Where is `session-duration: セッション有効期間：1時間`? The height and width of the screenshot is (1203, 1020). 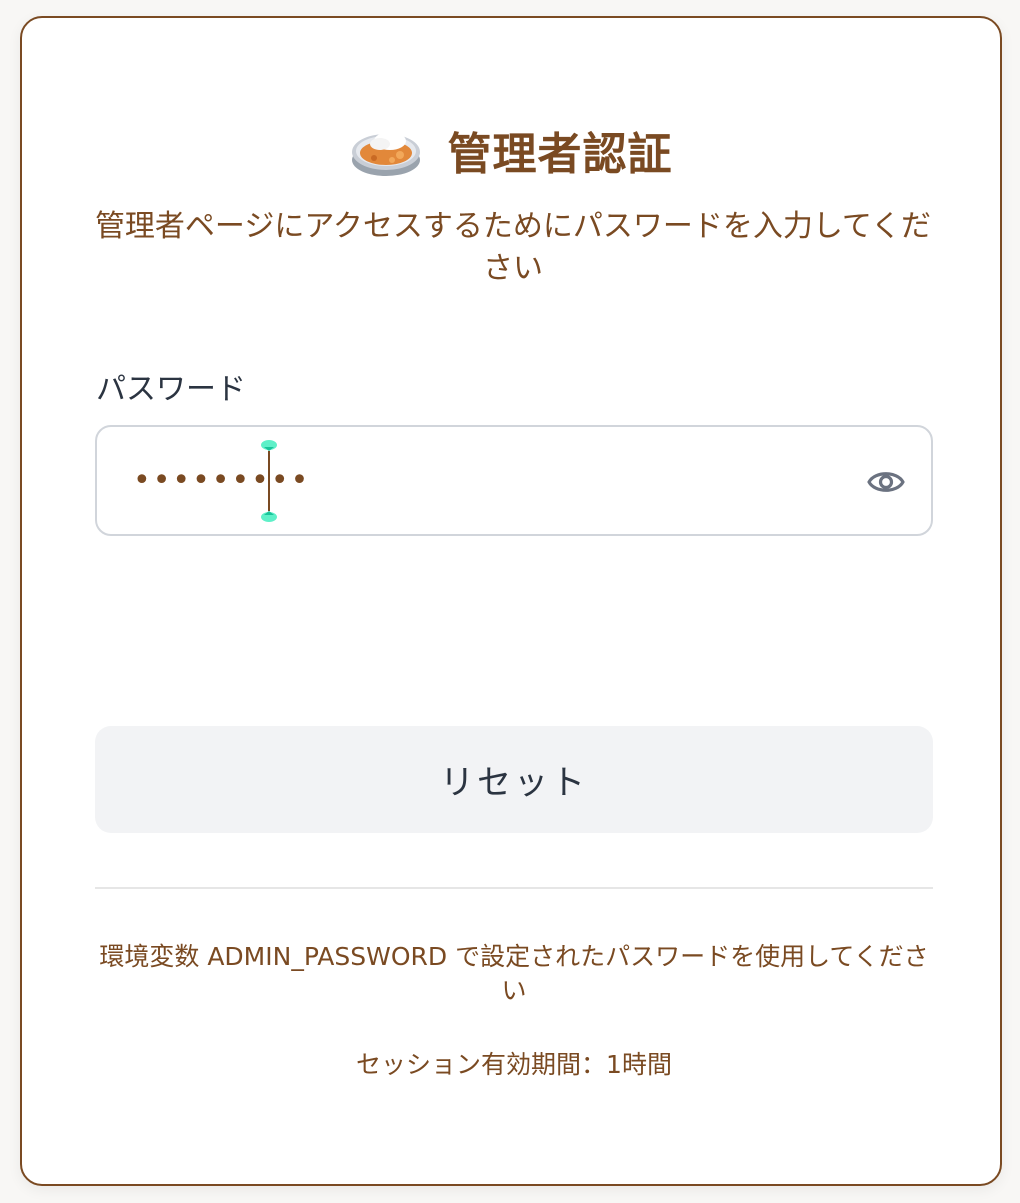 session-duration: セッション有効期間：1時間 is located at coordinates (514, 1064).